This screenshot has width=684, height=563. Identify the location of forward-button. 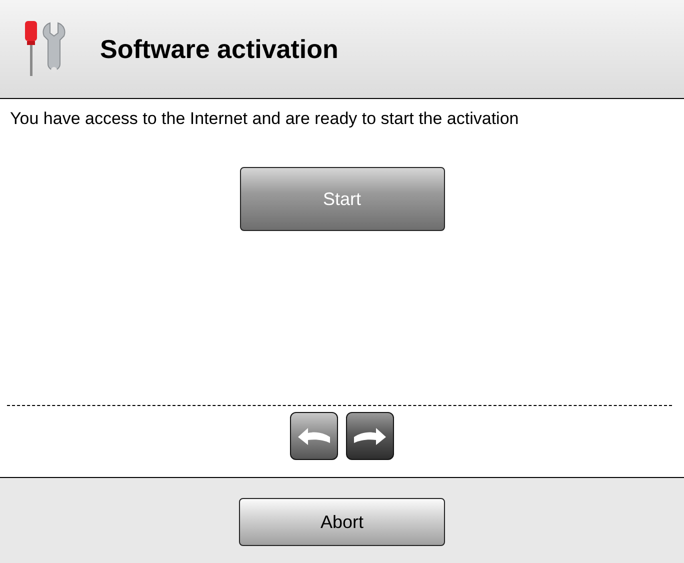
(370, 436).